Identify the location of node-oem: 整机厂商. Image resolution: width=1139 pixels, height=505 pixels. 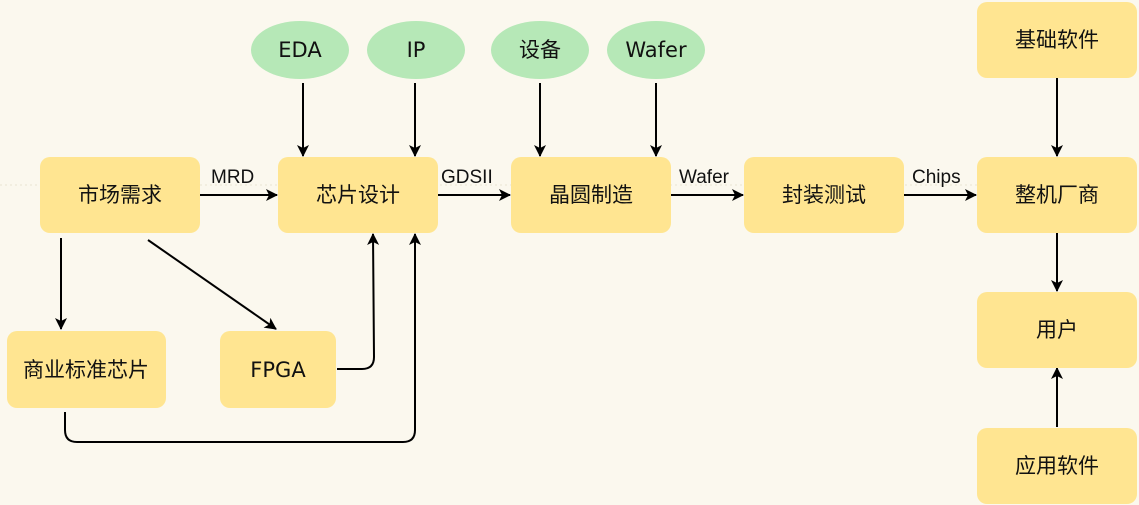
(1057, 195).